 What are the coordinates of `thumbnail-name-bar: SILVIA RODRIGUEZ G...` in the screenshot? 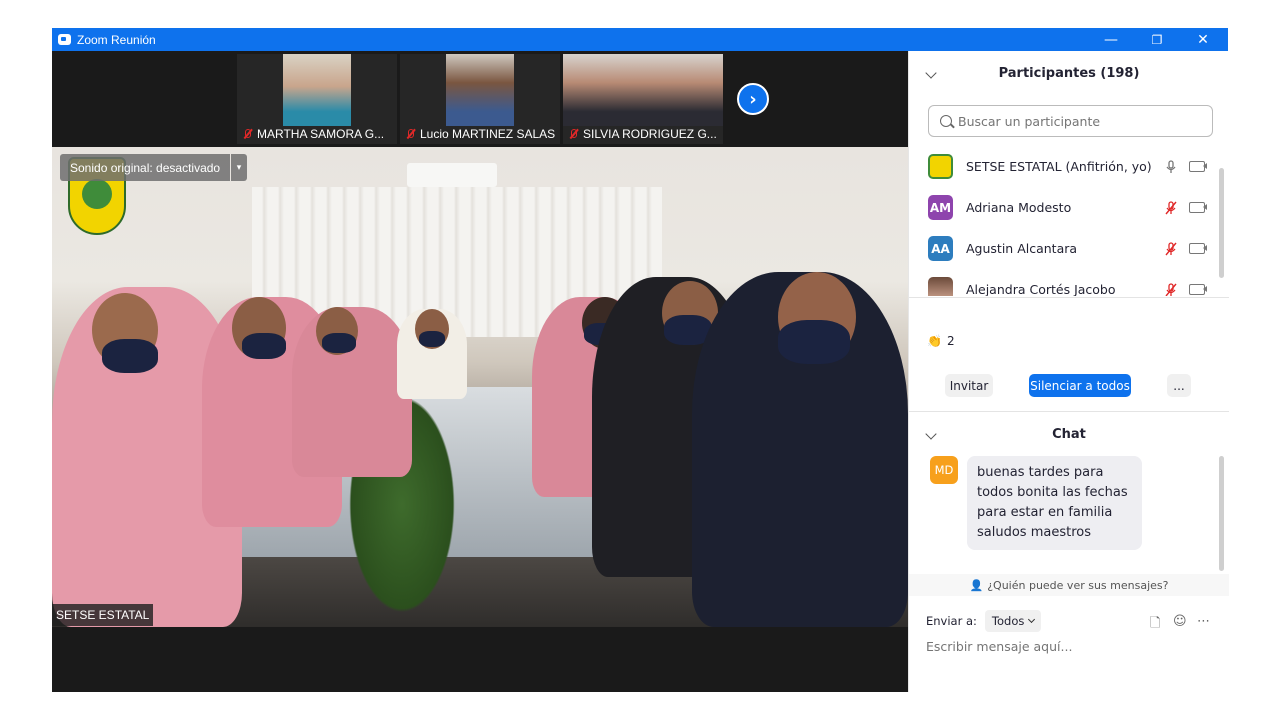 It's located at (643, 134).